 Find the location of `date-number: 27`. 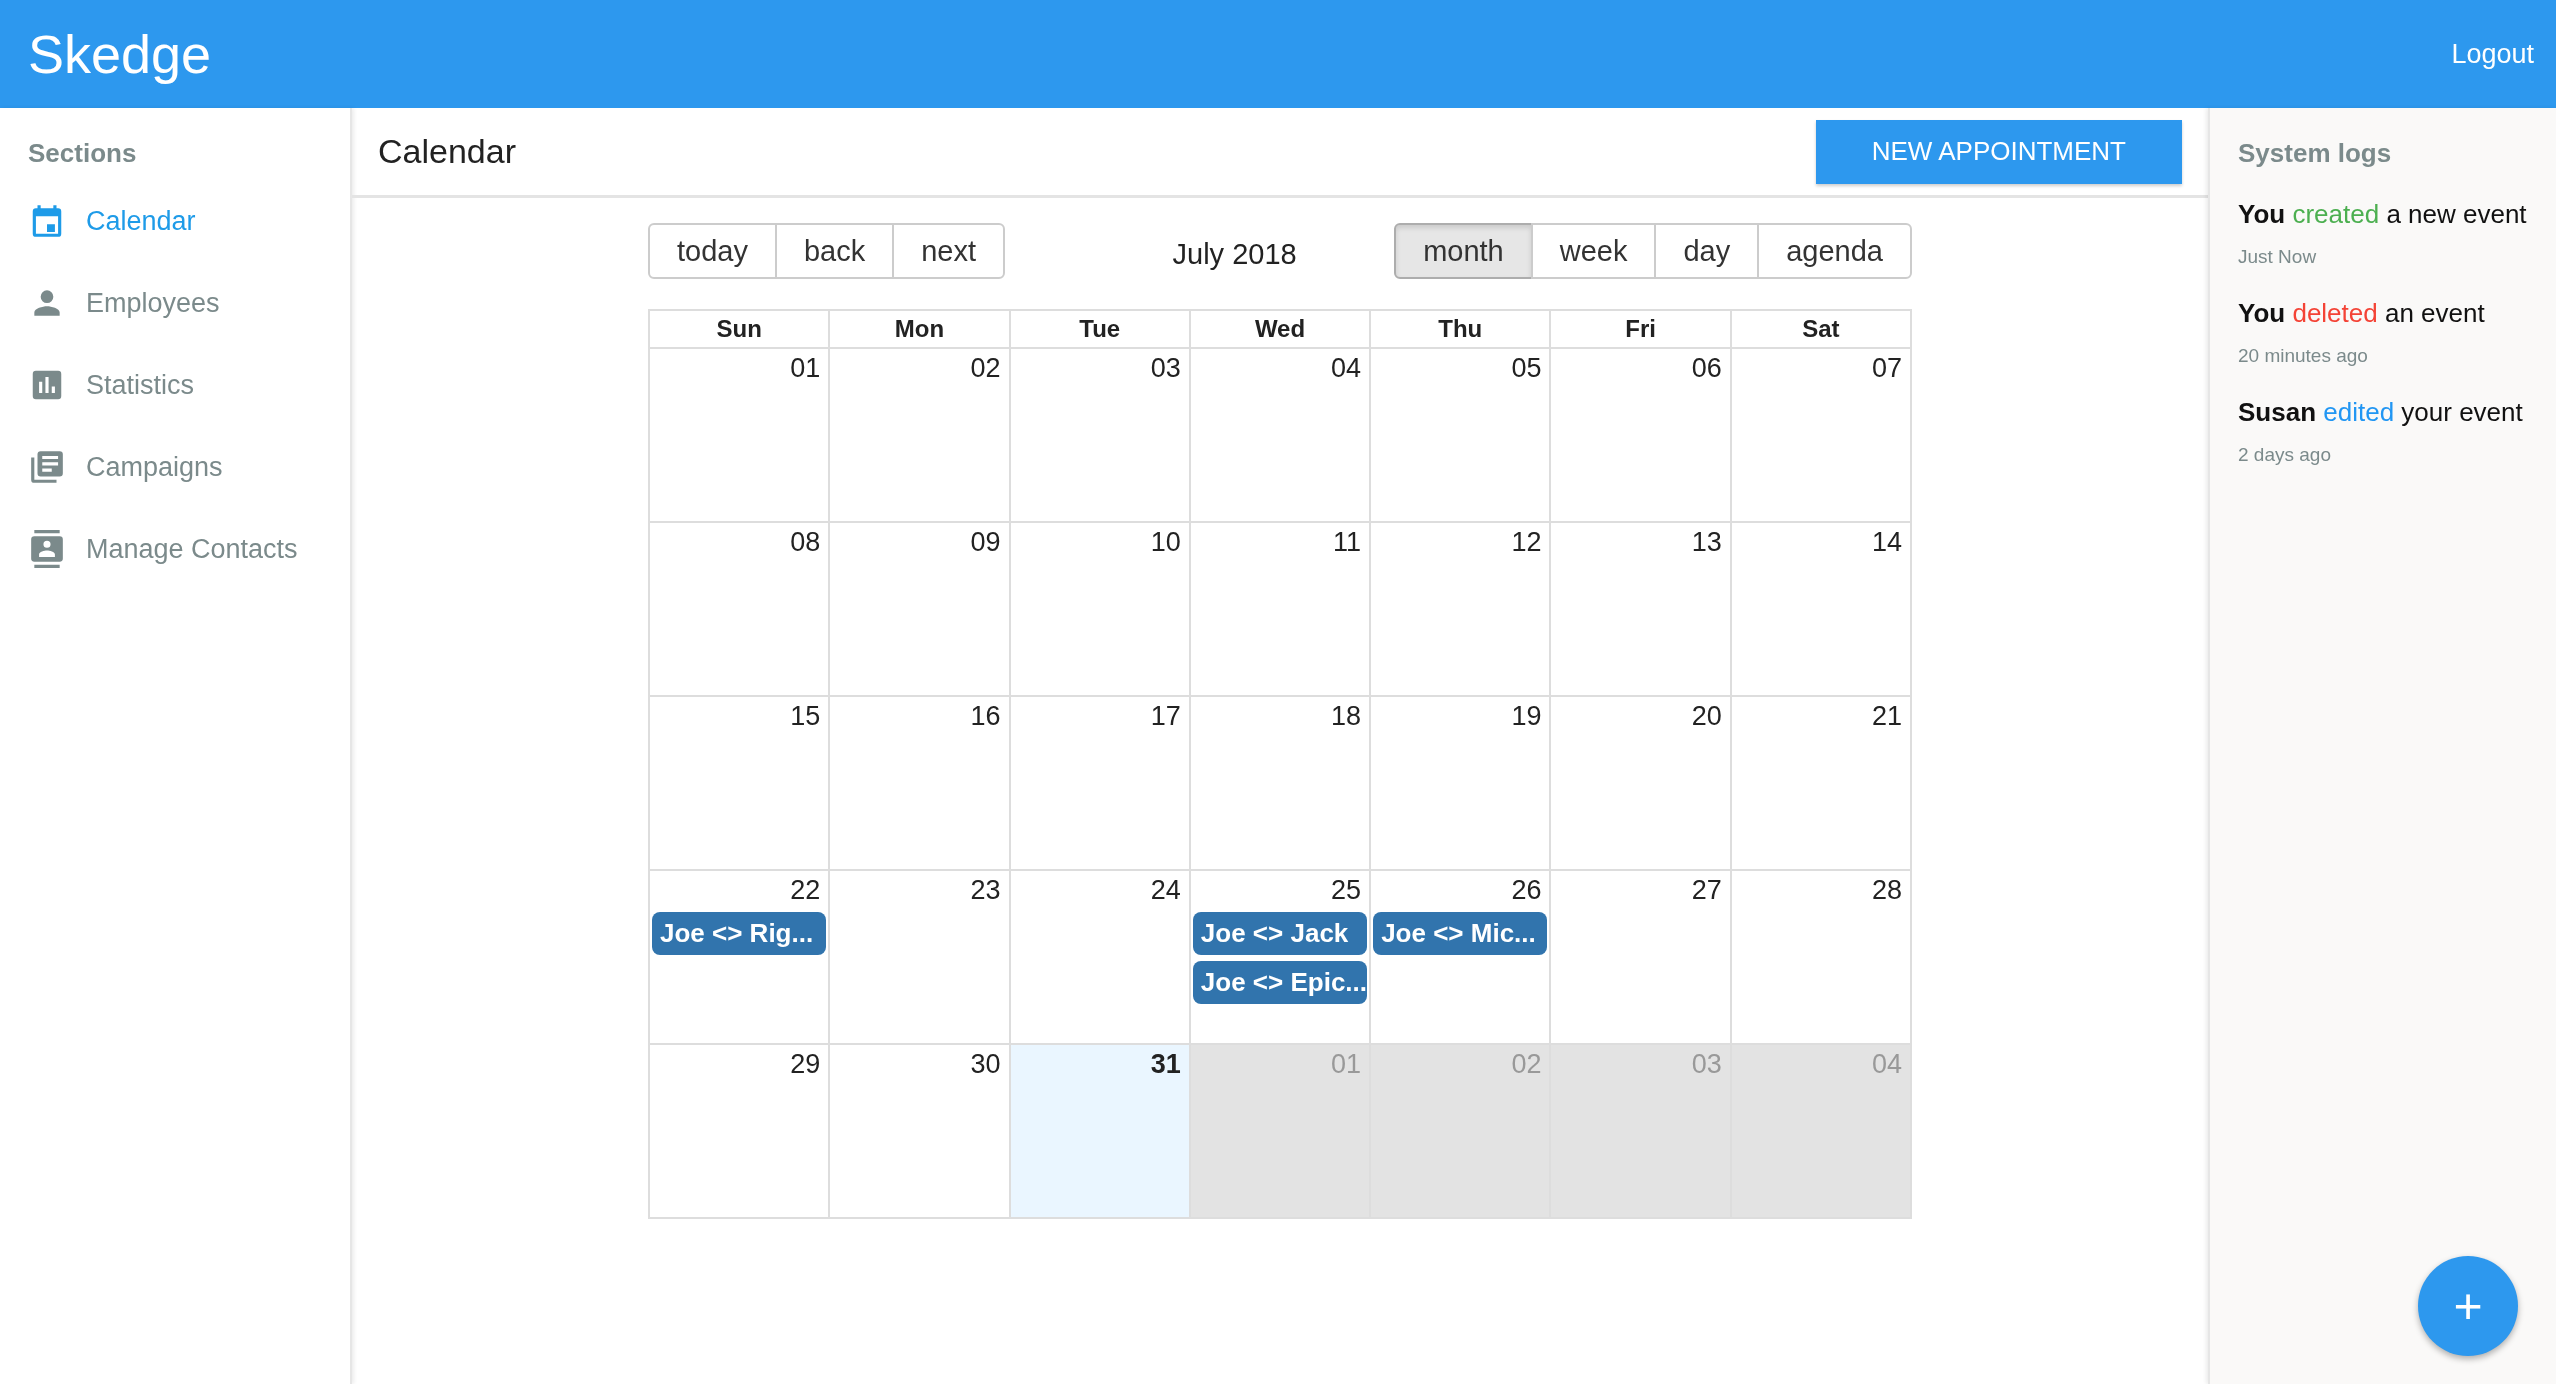

date-number: 27 is located at coordinates (1707, 890).